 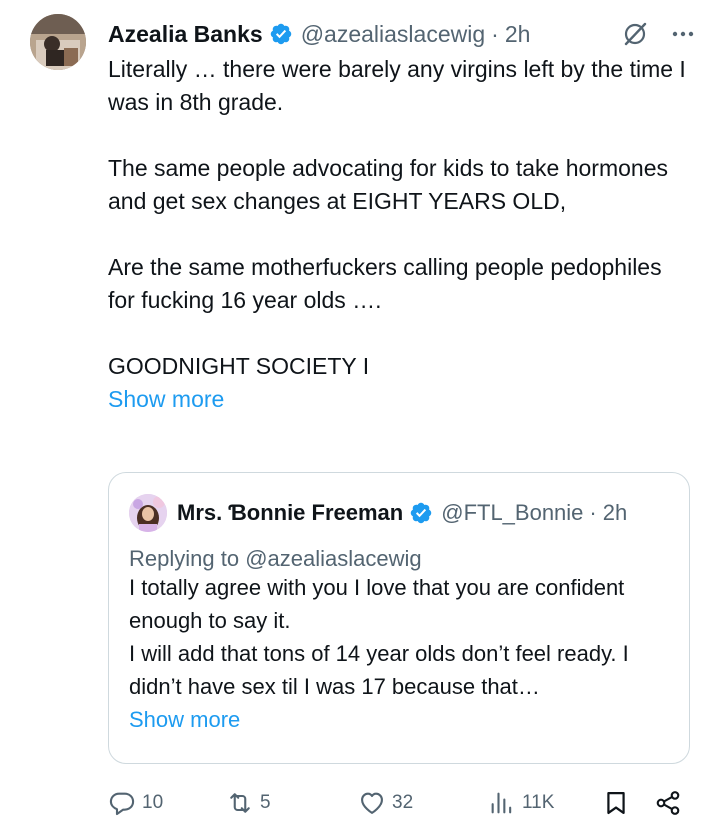 I want to click on replying-prefix: Replying to, so click(x=187, y=558).